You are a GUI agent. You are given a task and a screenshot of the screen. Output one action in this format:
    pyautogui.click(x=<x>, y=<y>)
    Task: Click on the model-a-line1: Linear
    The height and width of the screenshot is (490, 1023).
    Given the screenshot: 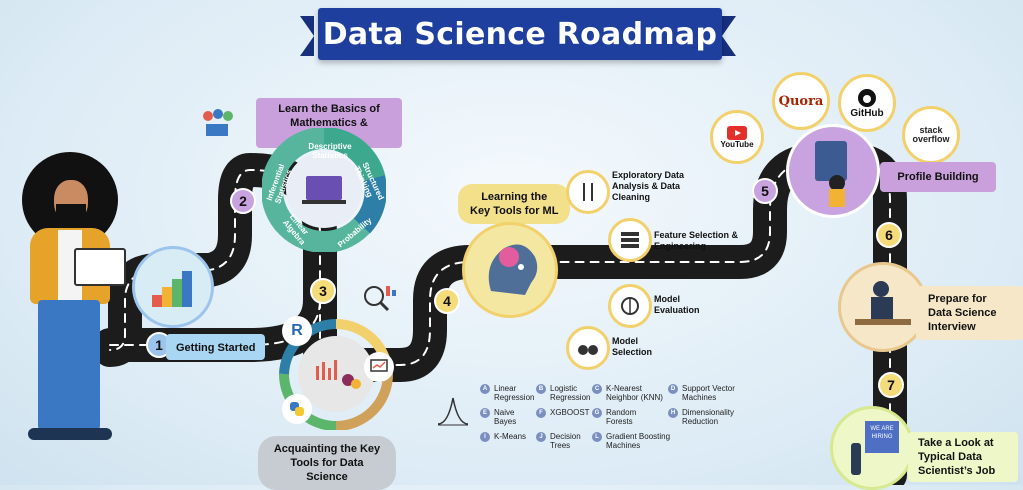 What is the action you would take?
    pyautogui.click(x=505, y=388)
    